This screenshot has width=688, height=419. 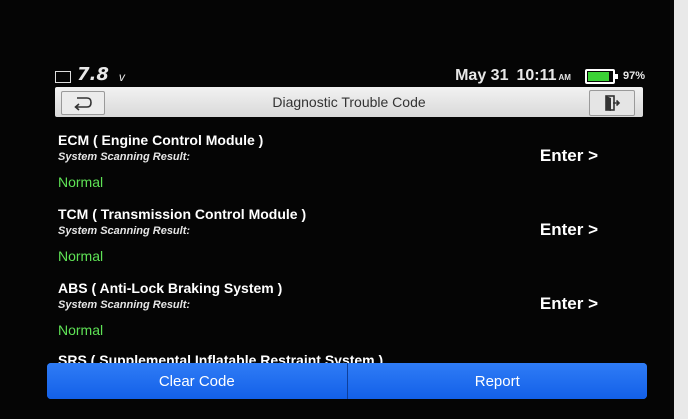 I want to click on status-time: 10:11, so click(x=536, y=75).